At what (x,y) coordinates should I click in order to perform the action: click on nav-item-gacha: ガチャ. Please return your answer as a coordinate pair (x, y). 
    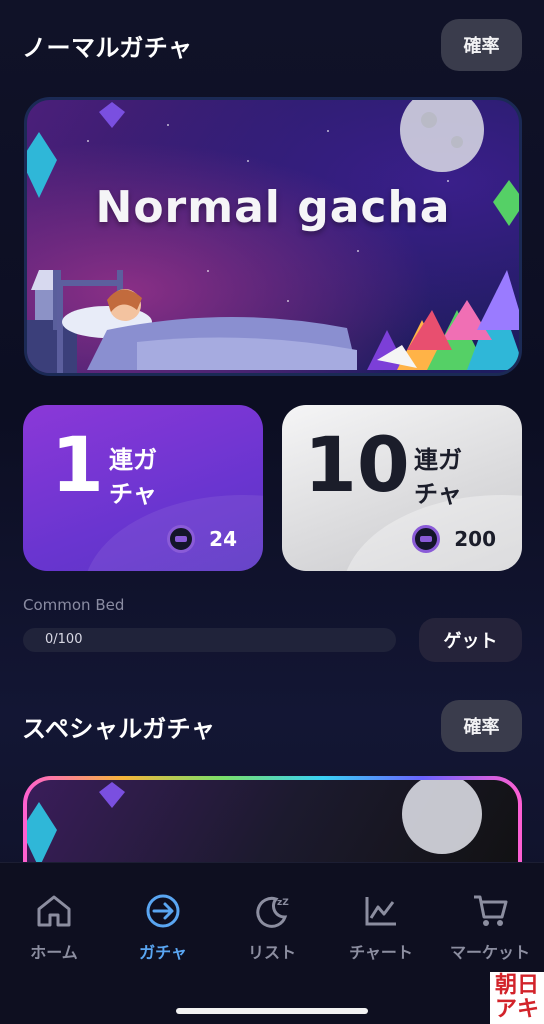
    Looking at the image, I should click on (163, 928).